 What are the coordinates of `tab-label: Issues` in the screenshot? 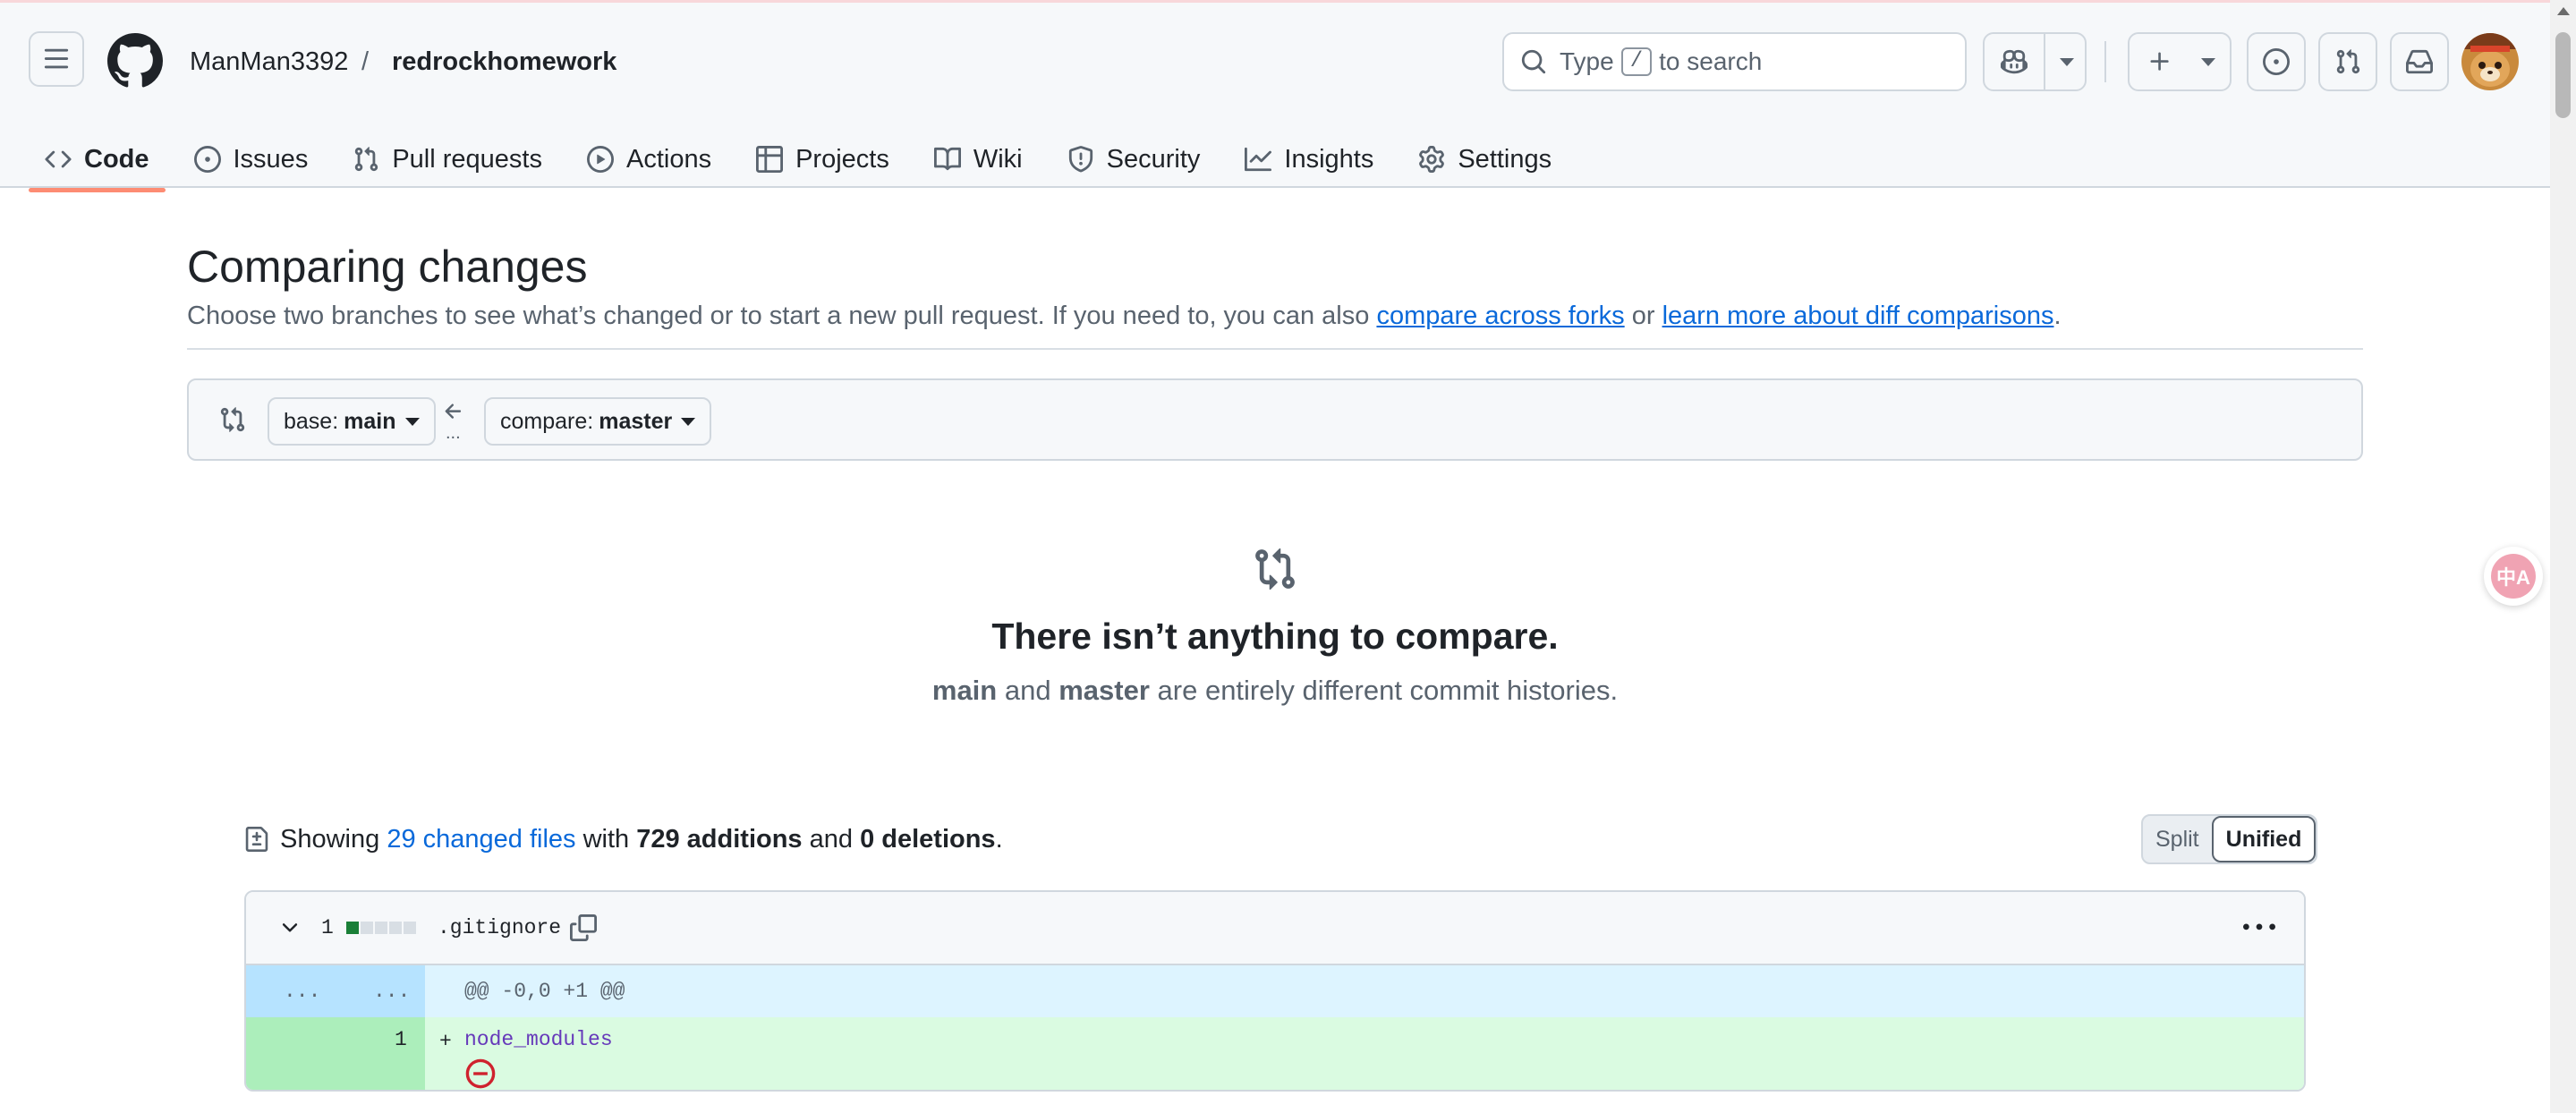 It's located at (271, 159).